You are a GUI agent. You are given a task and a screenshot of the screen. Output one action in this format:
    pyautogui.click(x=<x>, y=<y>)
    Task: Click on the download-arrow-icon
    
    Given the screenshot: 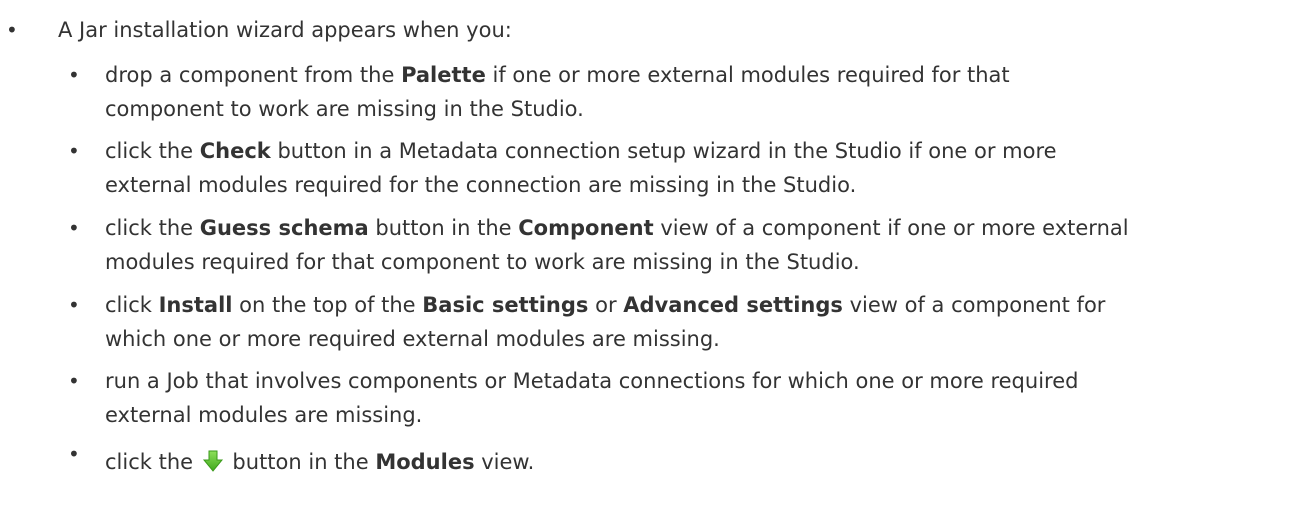 What is the action you would take?
    pyautogui.click(x=213, y=460)
    